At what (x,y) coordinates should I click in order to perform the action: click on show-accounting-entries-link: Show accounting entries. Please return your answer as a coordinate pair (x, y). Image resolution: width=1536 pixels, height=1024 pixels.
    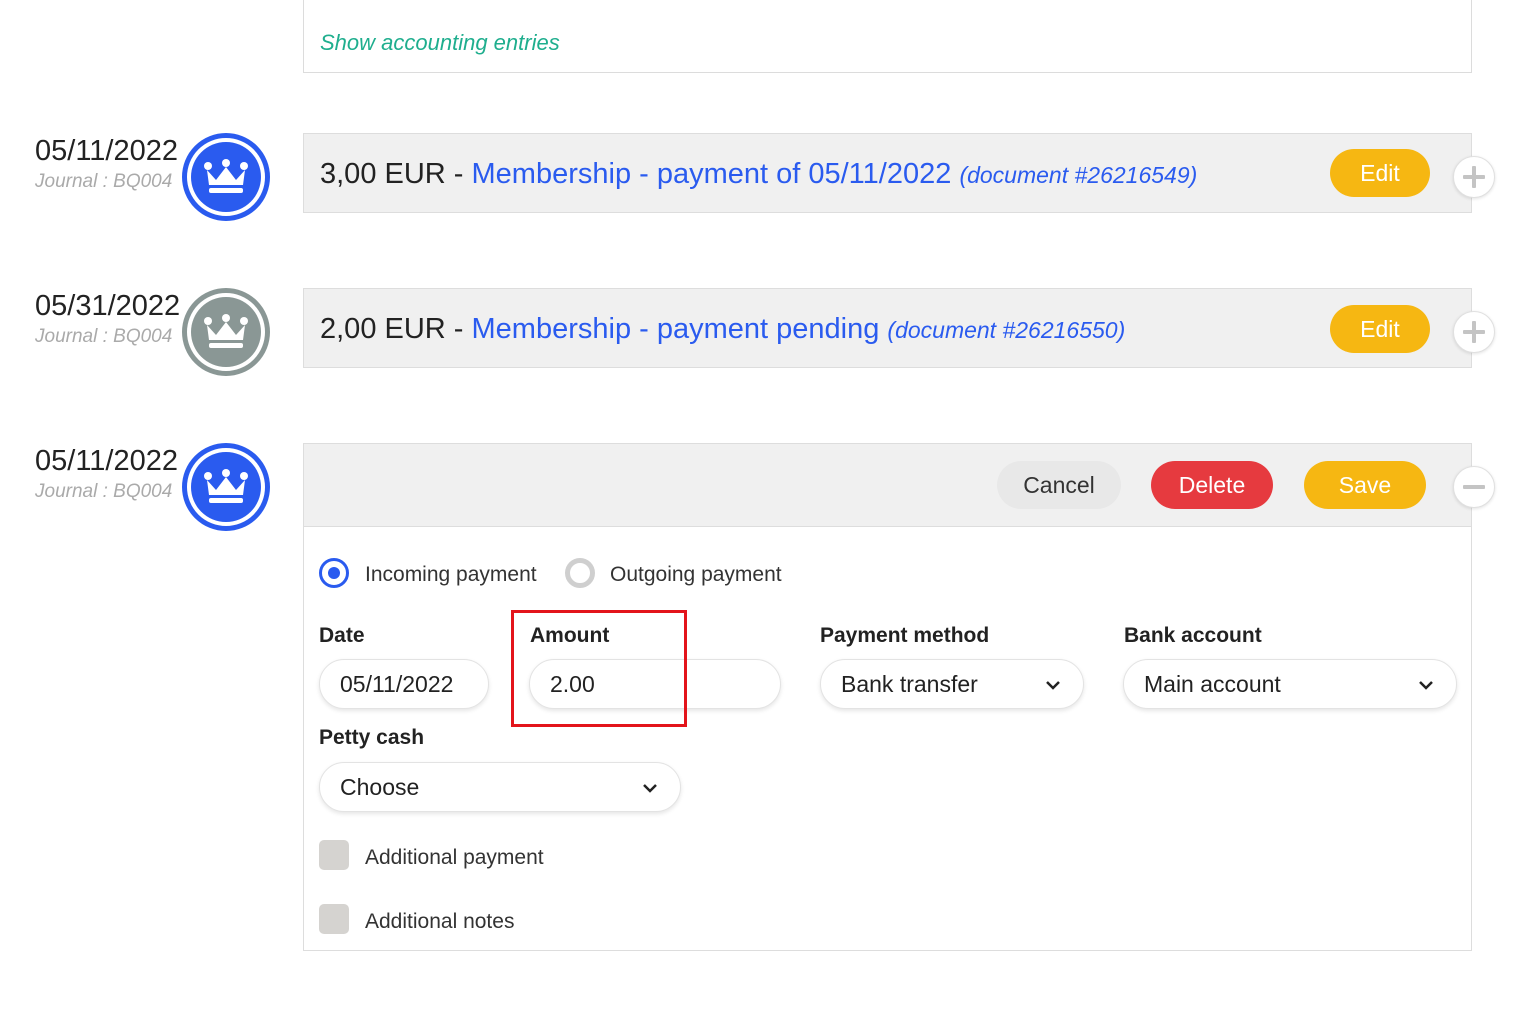
    Looking at the image, I should click on (440, 43).